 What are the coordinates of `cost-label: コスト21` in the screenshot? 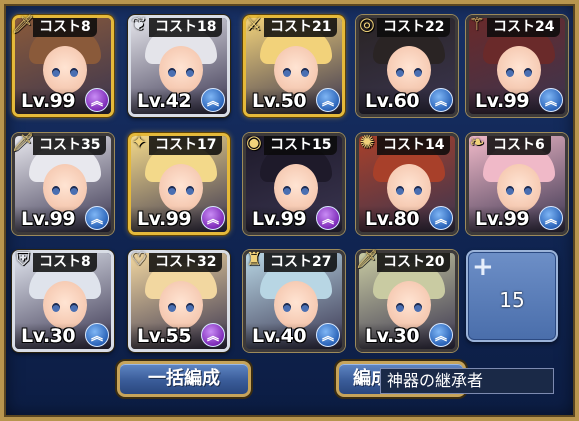 It's located at (301, 27).